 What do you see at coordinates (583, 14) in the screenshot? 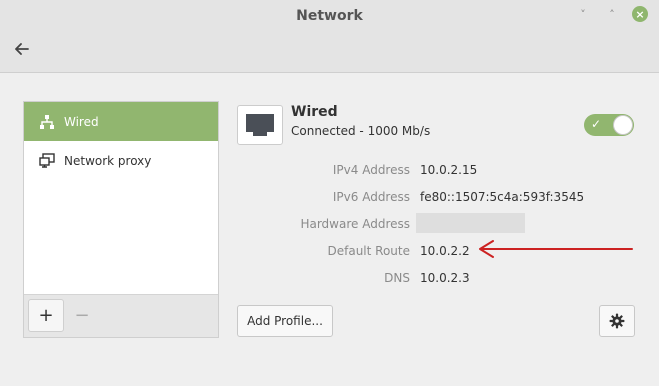
I see `minimize-icon: ˅` at bounding box center [583, 14].